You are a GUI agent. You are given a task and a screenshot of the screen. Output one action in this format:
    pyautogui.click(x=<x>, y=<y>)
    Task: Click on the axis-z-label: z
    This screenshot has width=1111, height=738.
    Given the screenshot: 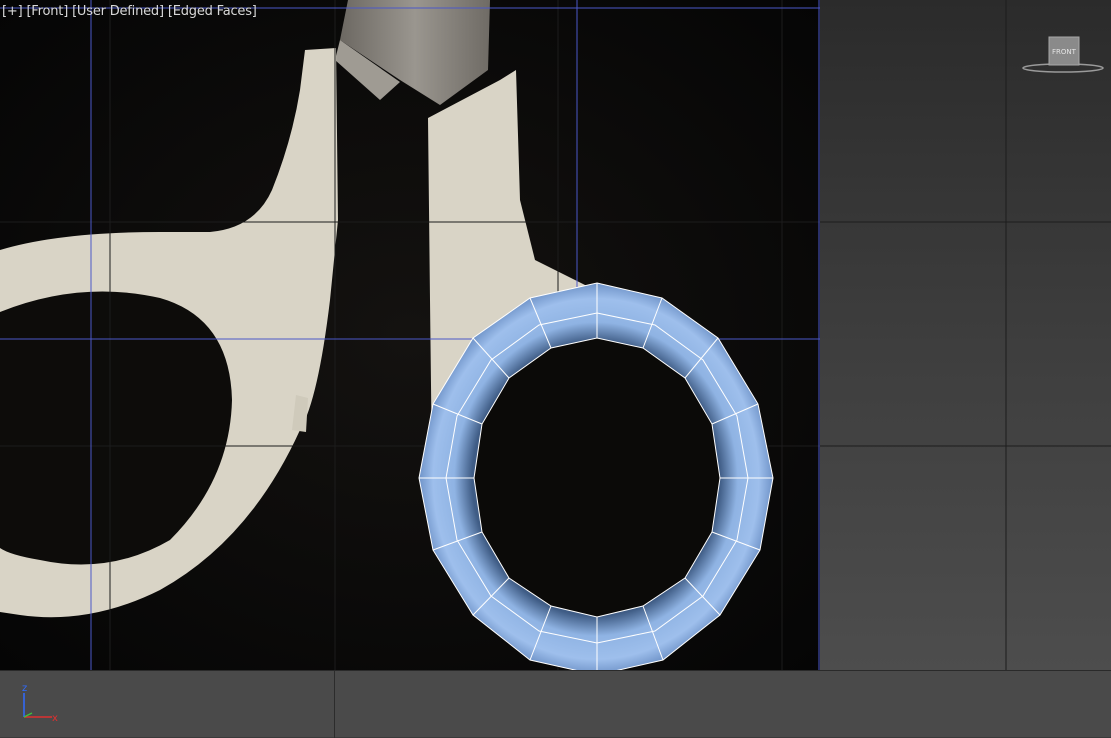 What is the action you would take?
    pyautogui.click(x=24, y=688)
    